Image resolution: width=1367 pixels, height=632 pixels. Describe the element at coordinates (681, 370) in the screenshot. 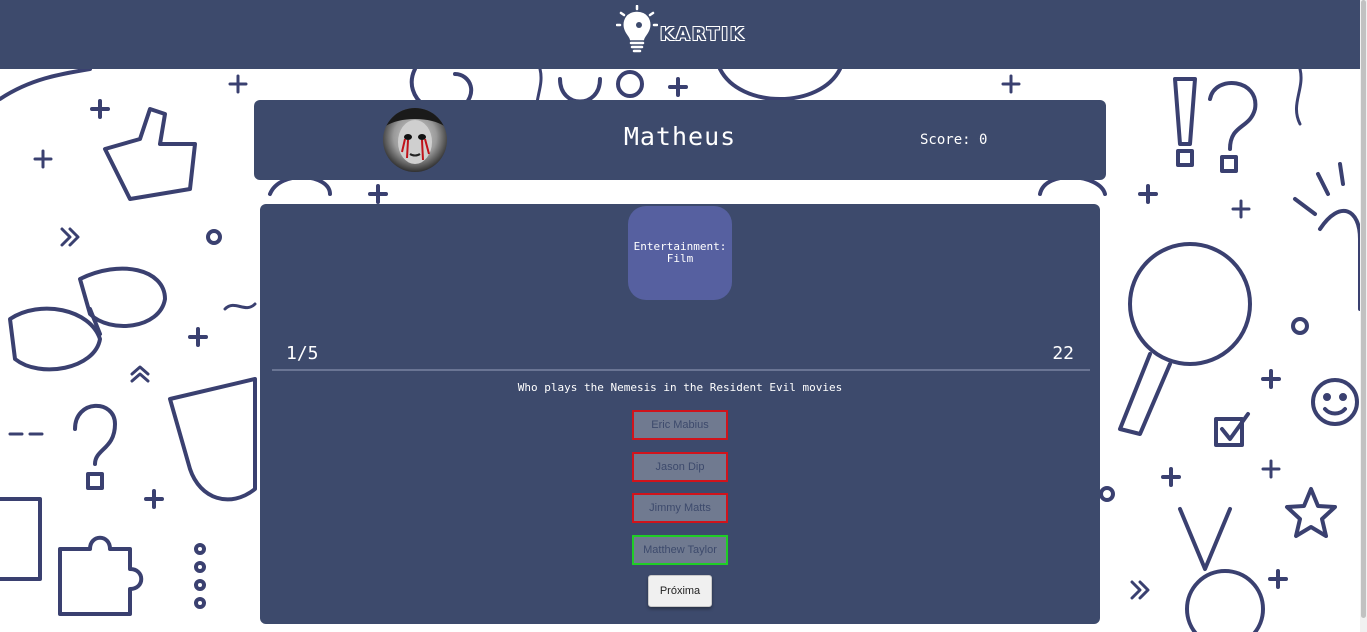

I see `divider` at that location.